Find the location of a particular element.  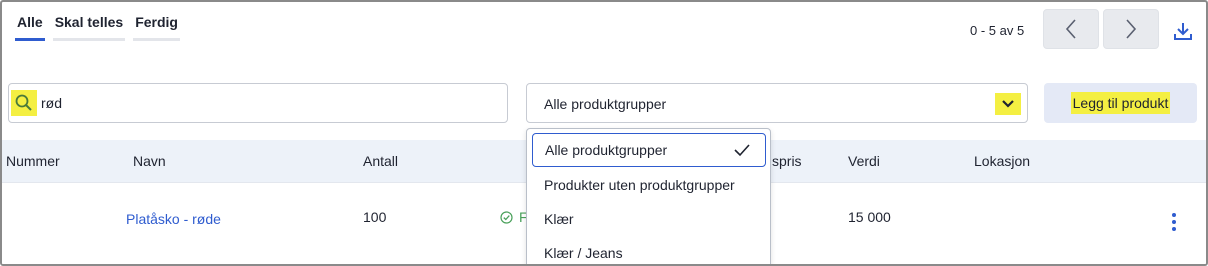

previous-page-button is located at coordinates (1071, 29).